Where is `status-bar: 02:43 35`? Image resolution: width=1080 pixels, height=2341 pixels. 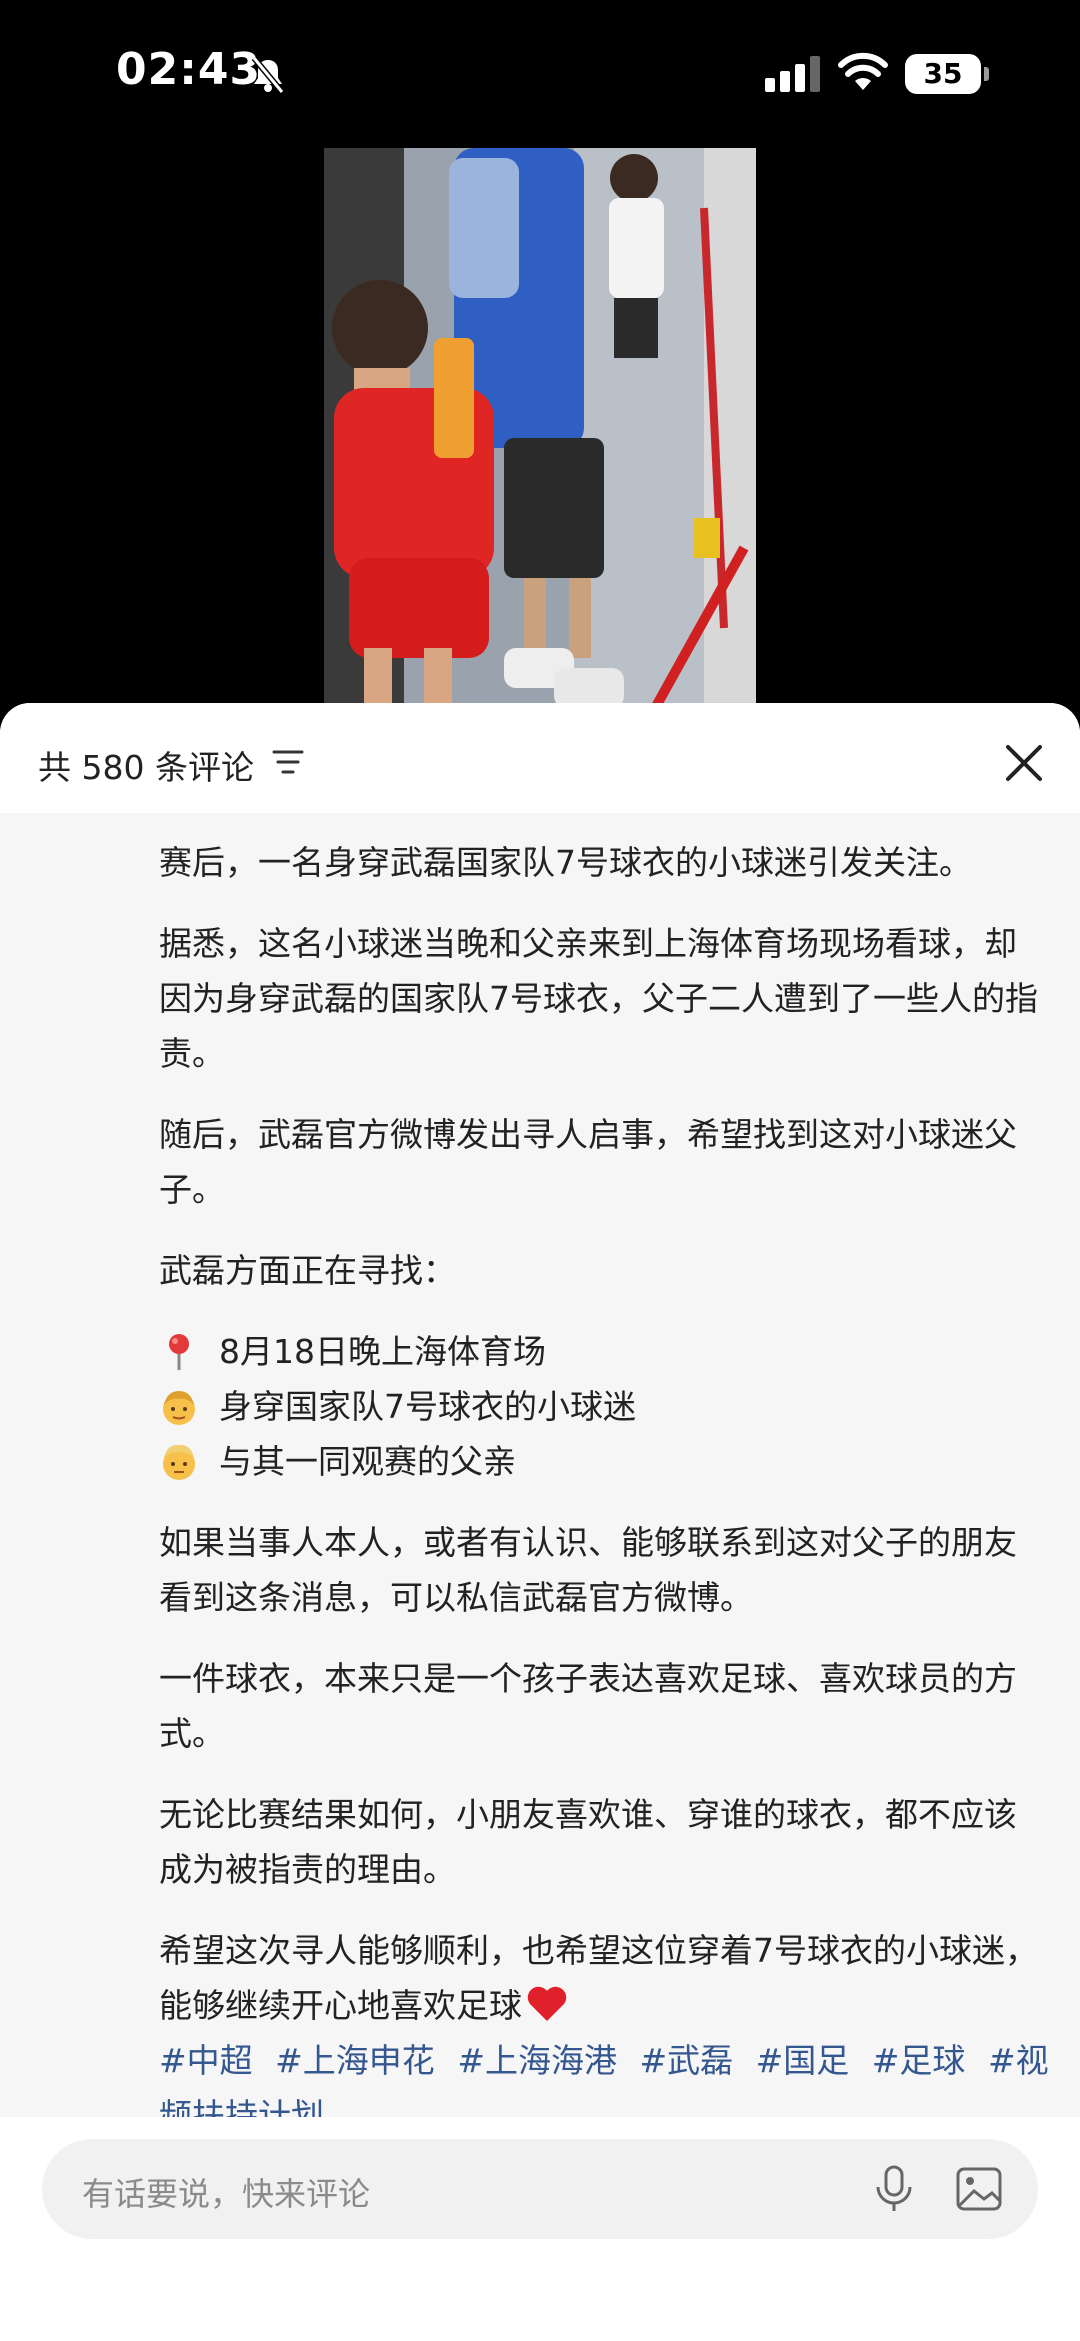 status-bar: 02:43 35 is located at coordinates (540, 75).